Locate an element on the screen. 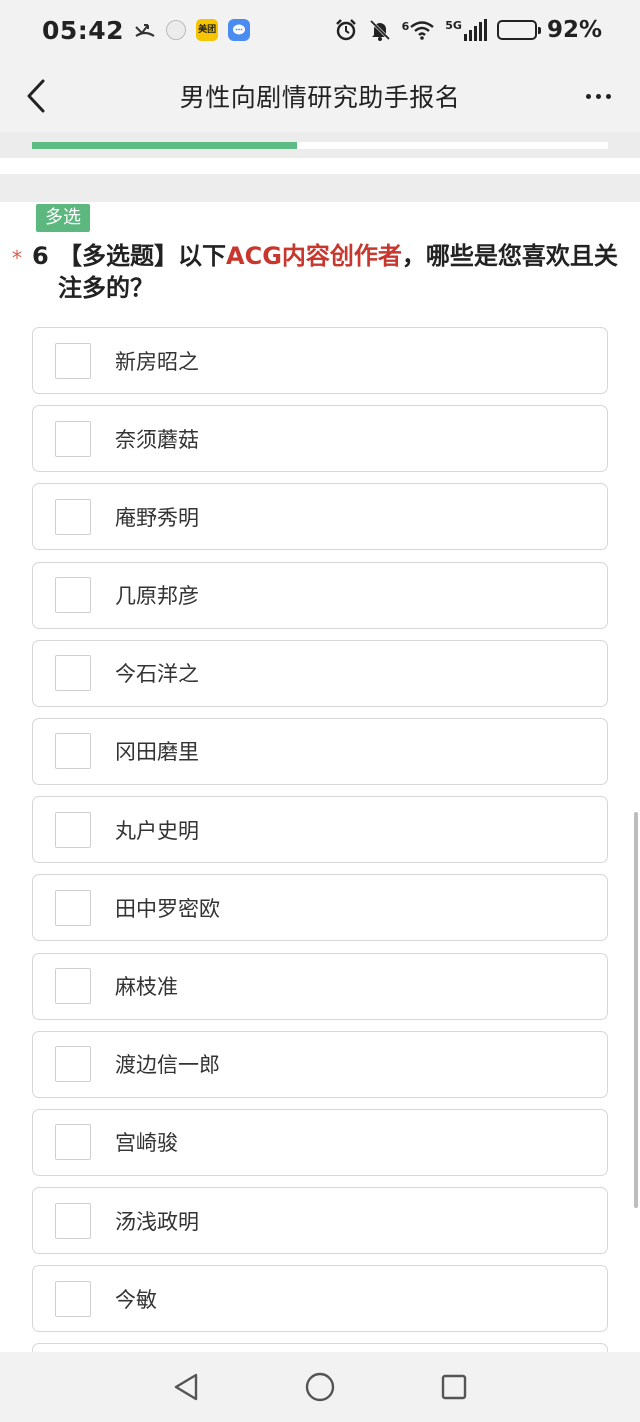 This screenshot has width=640, height=1422. alarm-icon is located at coordinates (346, 30).